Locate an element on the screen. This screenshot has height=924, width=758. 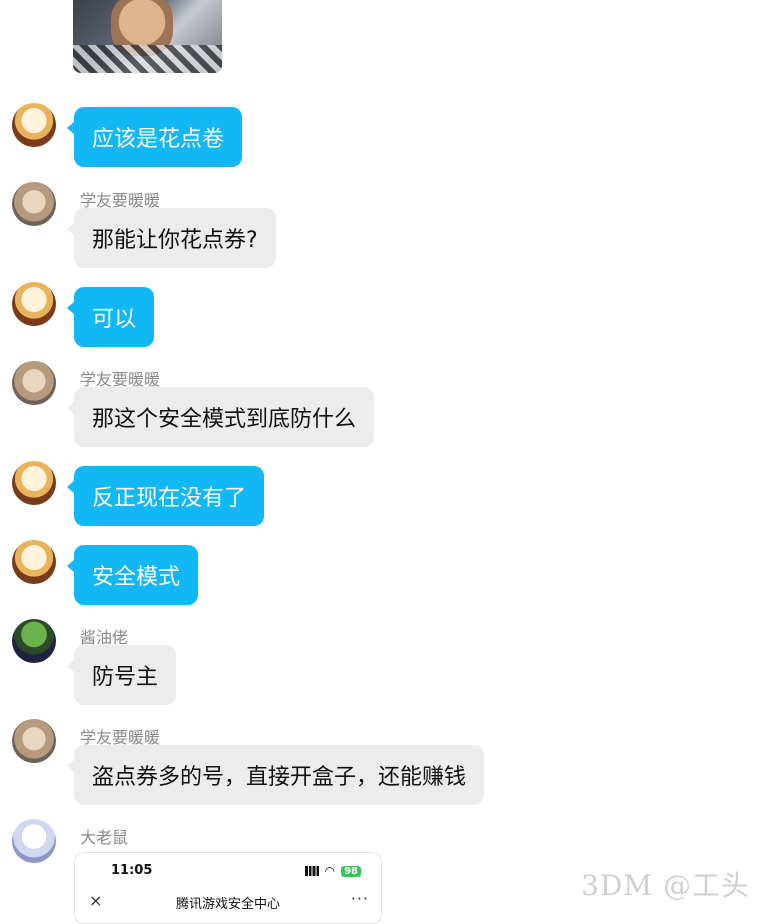
message-bubble-other: 那能让你花点券? is located at coordinates (171, 238).